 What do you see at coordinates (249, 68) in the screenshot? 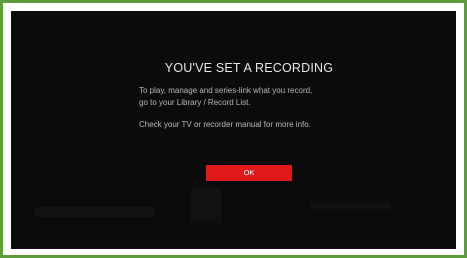
I see `dialog-title: YOU'VE SET A RECORDING` at bounding box center [249, 68].